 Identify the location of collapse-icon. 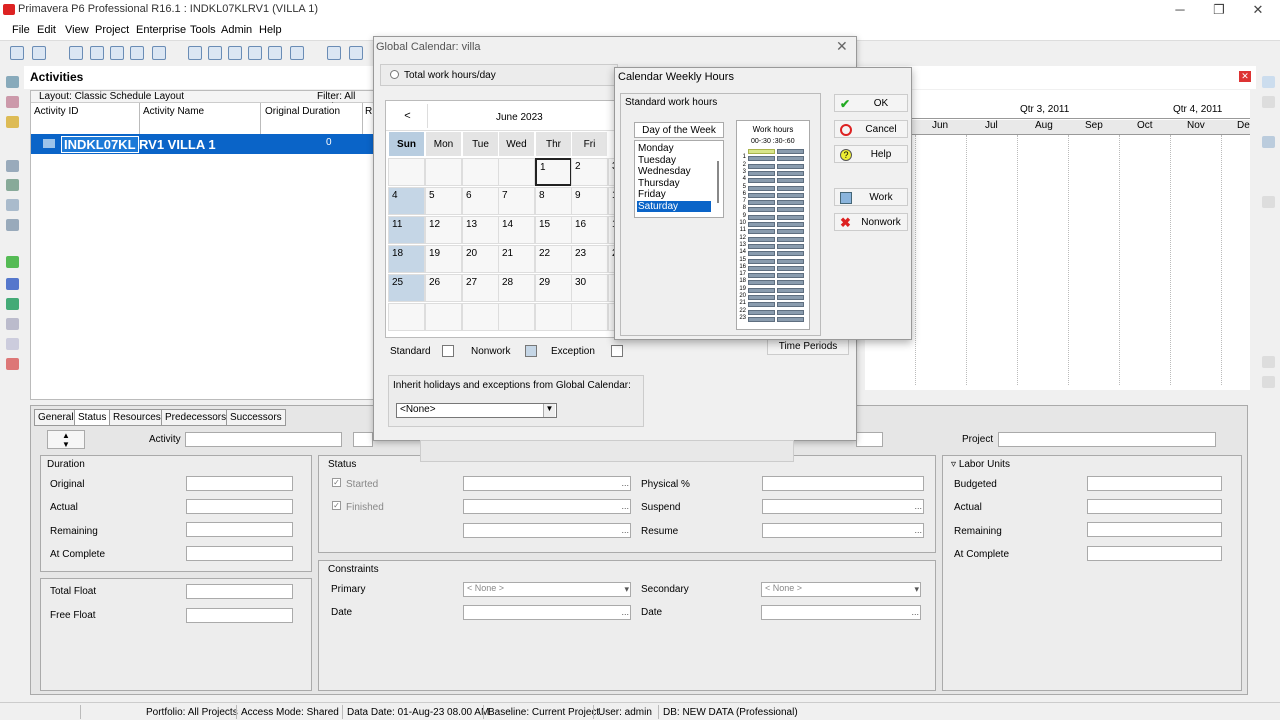
(159, 53).